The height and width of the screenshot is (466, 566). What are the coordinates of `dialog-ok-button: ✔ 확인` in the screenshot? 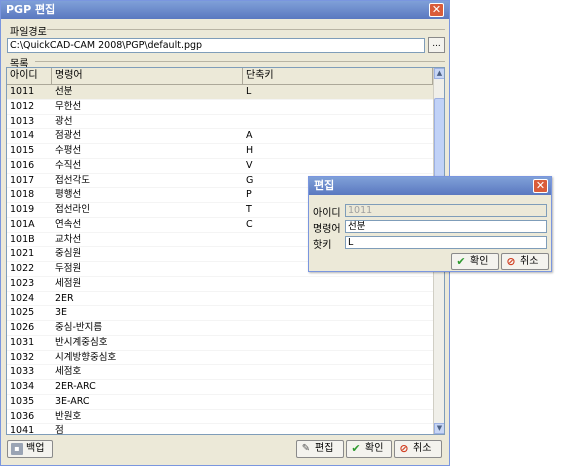 It's located at (475, 261).